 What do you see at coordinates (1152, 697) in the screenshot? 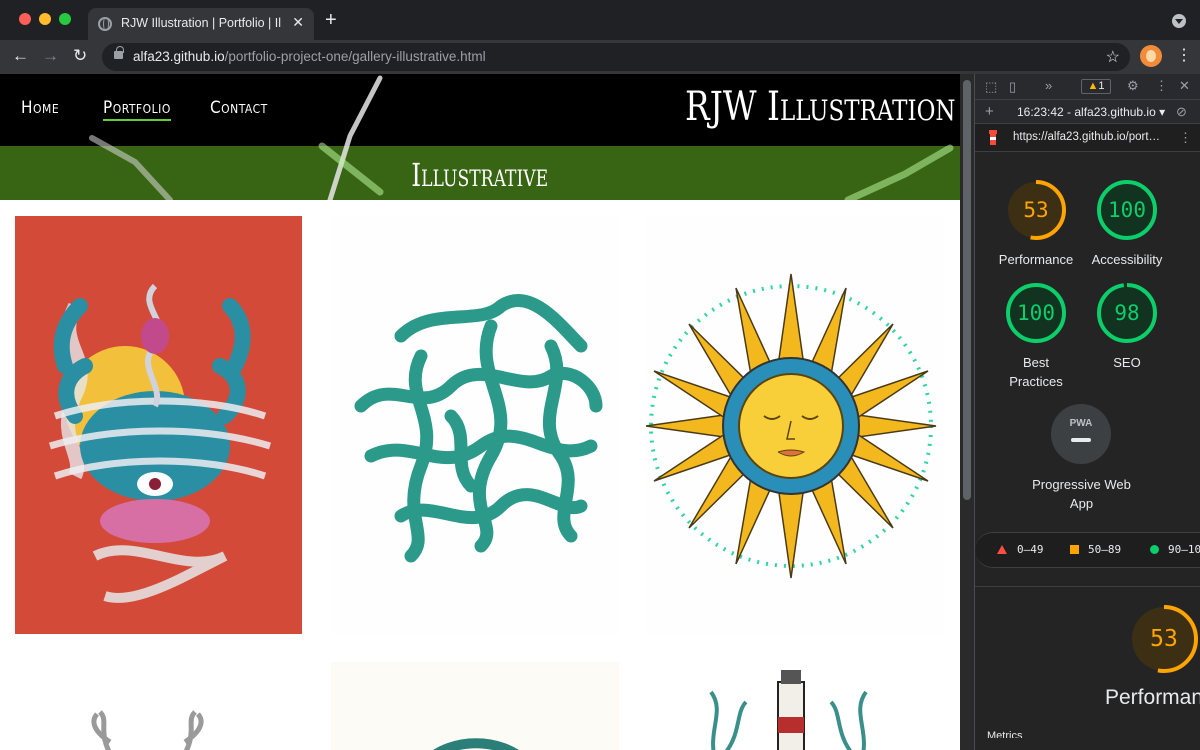
I see `performance-section-title: Performance` at bounding box center [1152, 697].